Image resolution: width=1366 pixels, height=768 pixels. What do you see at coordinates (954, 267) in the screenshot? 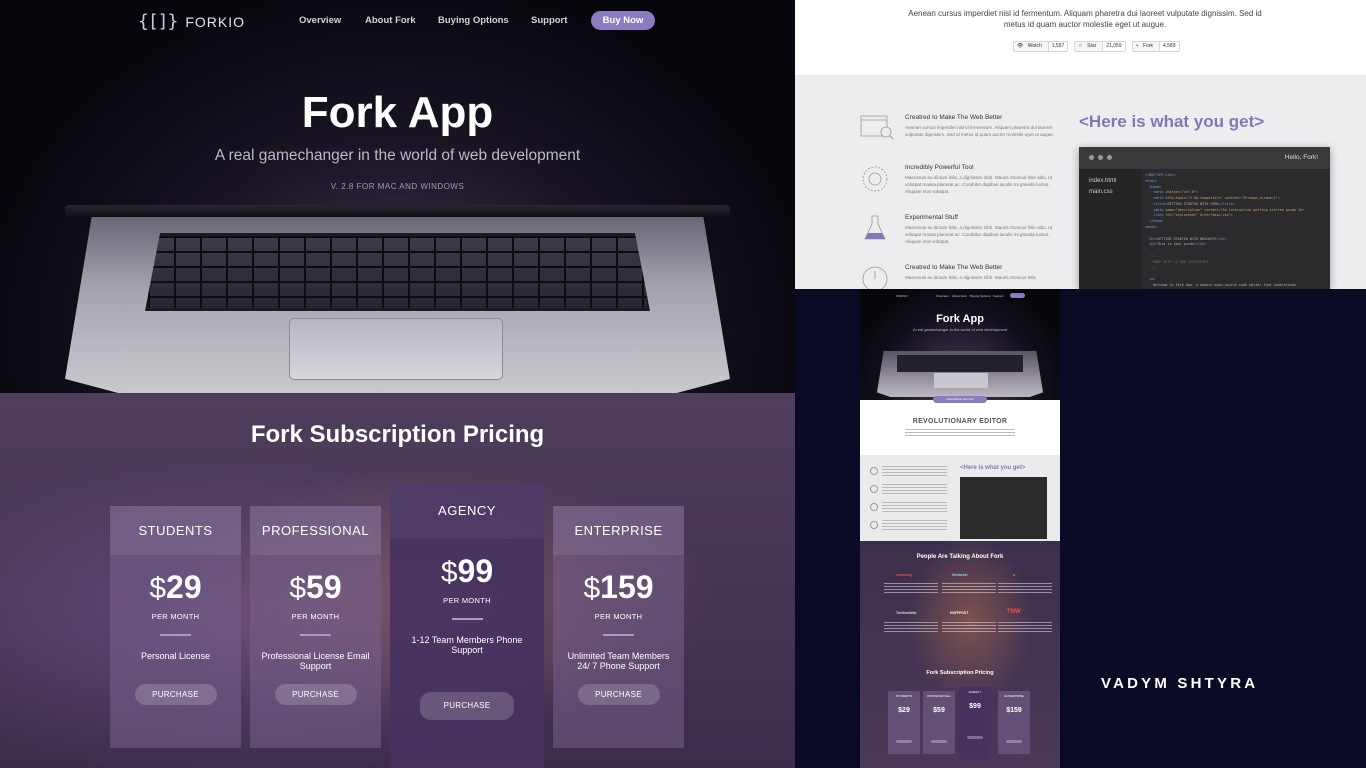
I see `feature-title: Creatred to Make The Web Better` at bounding box center [954, 267].